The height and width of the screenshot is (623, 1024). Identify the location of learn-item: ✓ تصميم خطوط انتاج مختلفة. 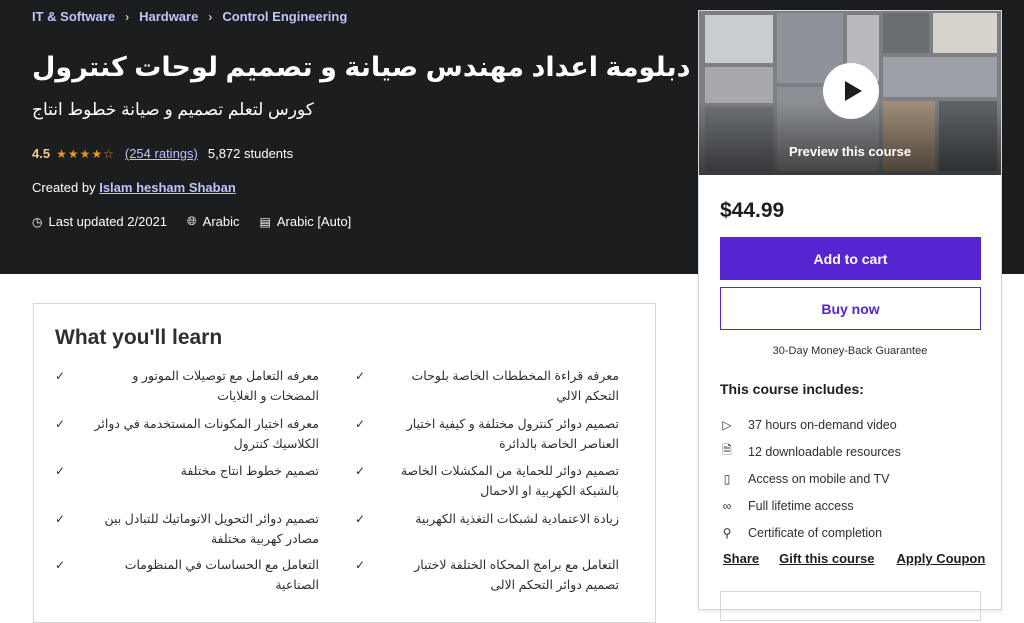
(187, 471).